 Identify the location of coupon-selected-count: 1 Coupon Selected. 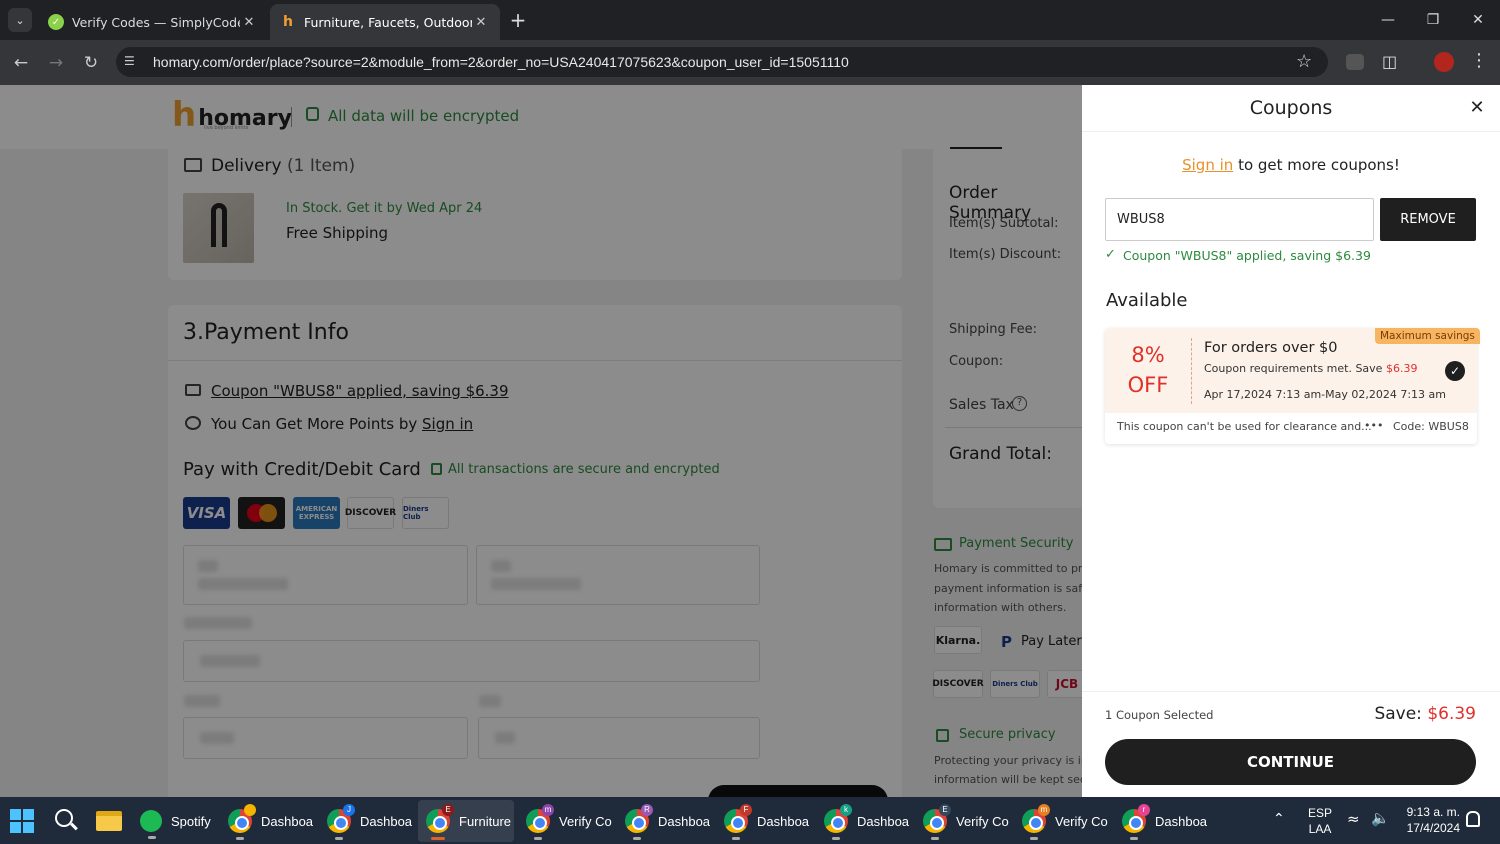
(1159, 715).